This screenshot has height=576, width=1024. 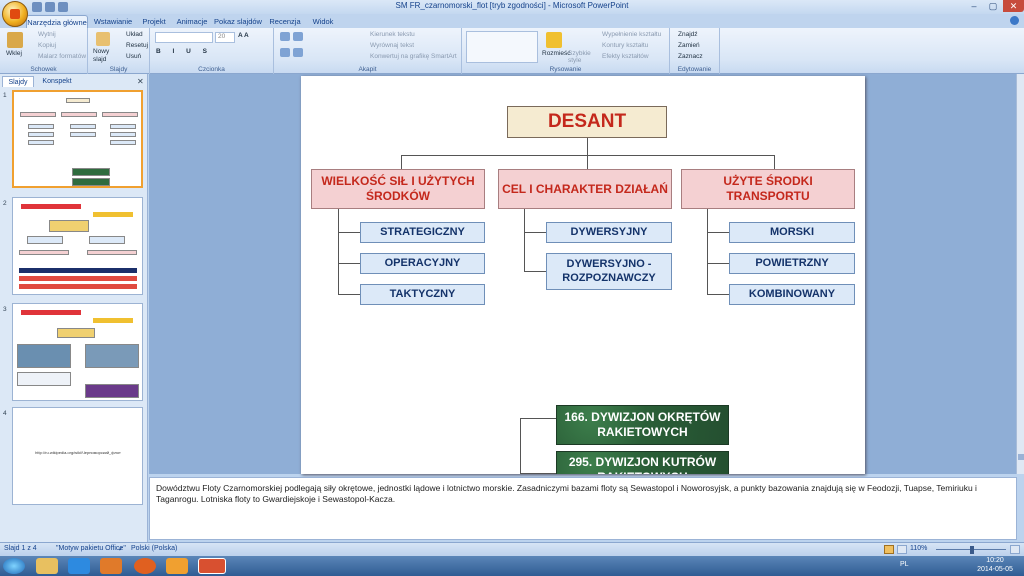 What do you see at coordinates (642, 462) in the screenshot?
I see `unit-box: 295. DYWIZJON KUTRÓW RAKIETOWYCH` at bounding box center [642, 462].